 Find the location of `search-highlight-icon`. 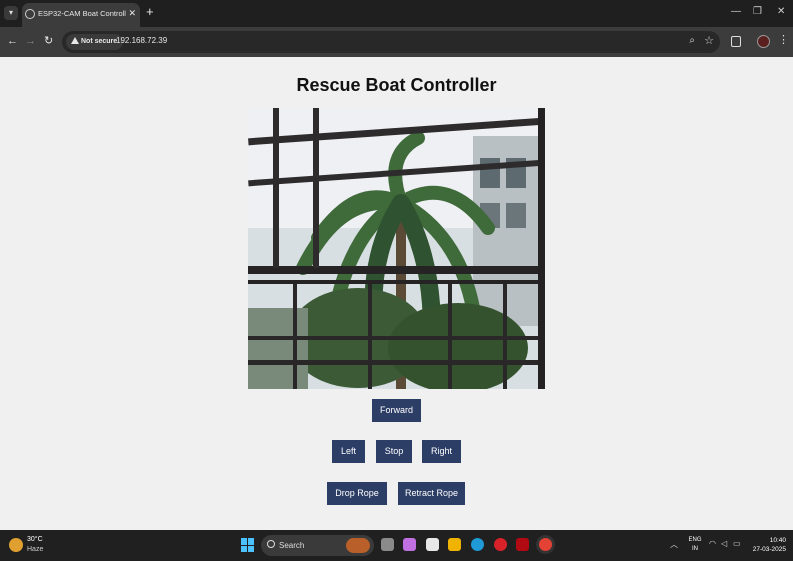

search-highlight-icon is located at coordinates (358, 545).